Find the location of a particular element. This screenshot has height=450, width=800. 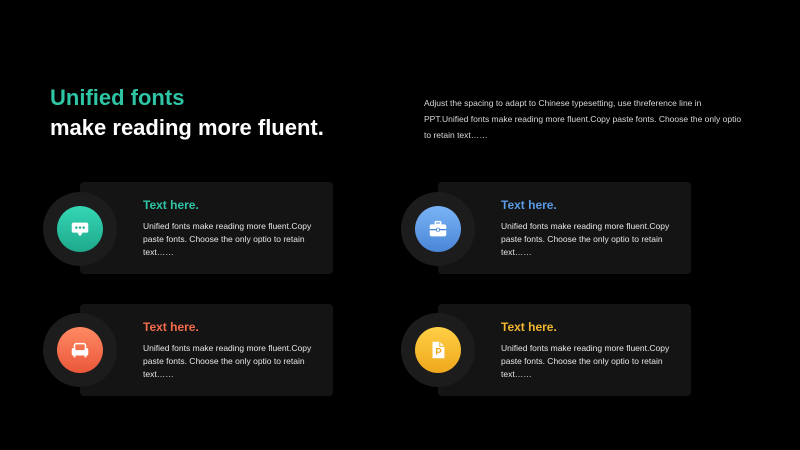

chat-bubble-icon is located at coordinates (80, 229).